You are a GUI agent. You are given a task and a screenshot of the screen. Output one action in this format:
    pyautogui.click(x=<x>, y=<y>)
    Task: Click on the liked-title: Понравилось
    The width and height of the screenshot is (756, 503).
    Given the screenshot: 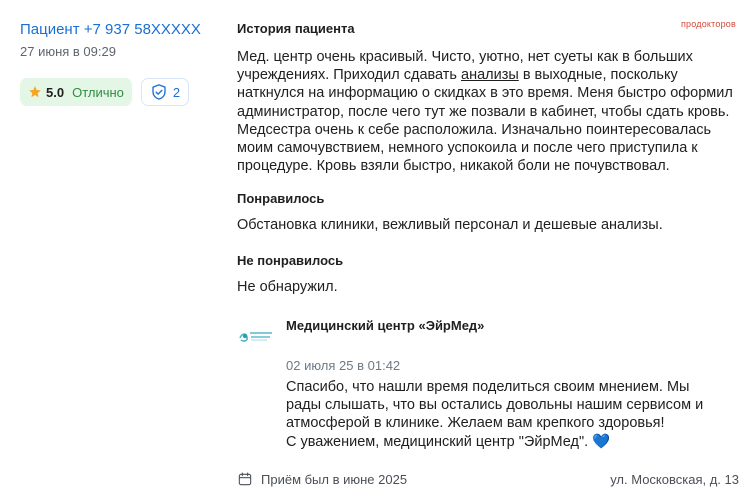 What is the action you would take?
    pyautogui.click(x=281, y=199)
    